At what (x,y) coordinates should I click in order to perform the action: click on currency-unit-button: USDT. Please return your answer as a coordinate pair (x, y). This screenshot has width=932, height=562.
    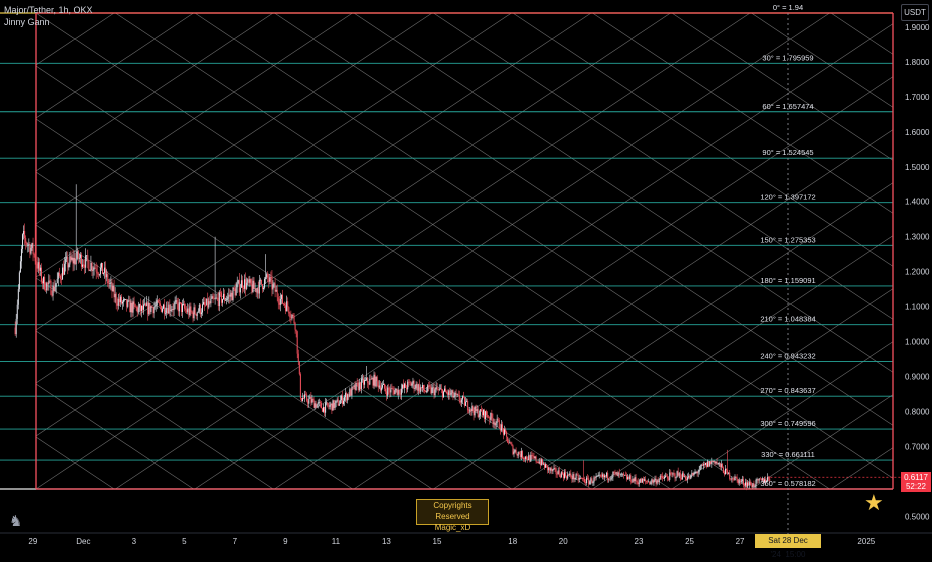
    Looking at the image, I should click on (915, 12).